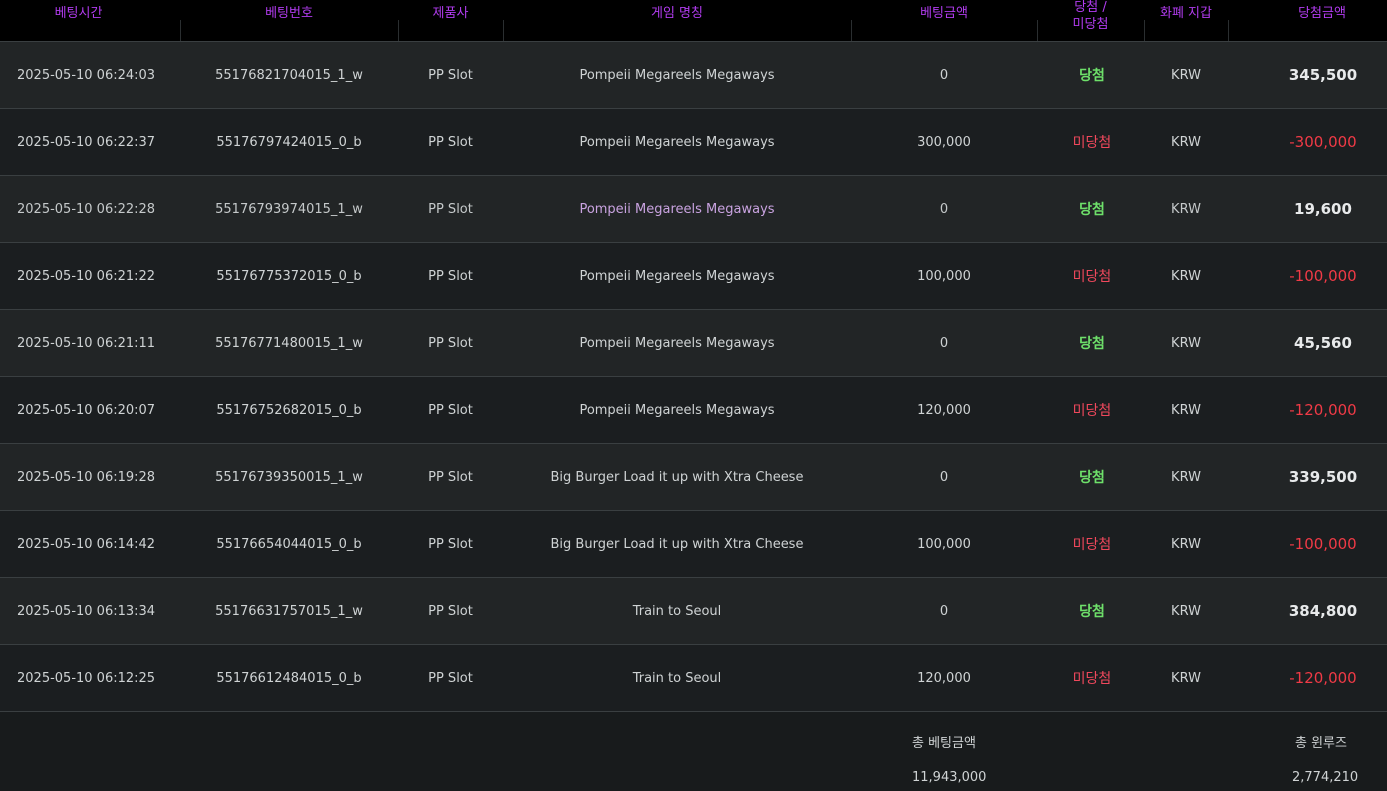 Image resolution: width=1387 pixels, height=791 pixels. What do you see at coordinates (1321, 743) in the screenshot?
I see `total-winloss-label: 총 윈루즈` at bounding box center [1321, 743].